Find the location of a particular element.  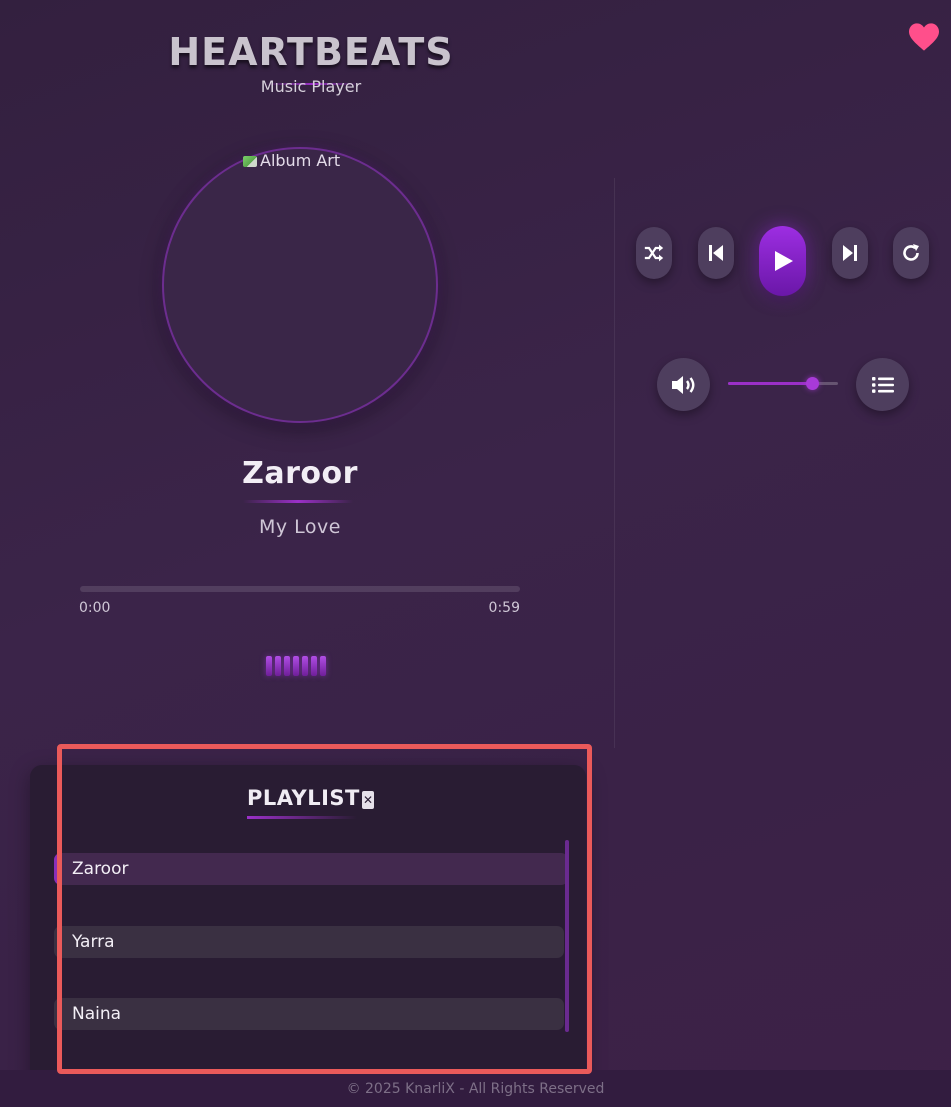

repeat-button is located at coordinates (911, 253).